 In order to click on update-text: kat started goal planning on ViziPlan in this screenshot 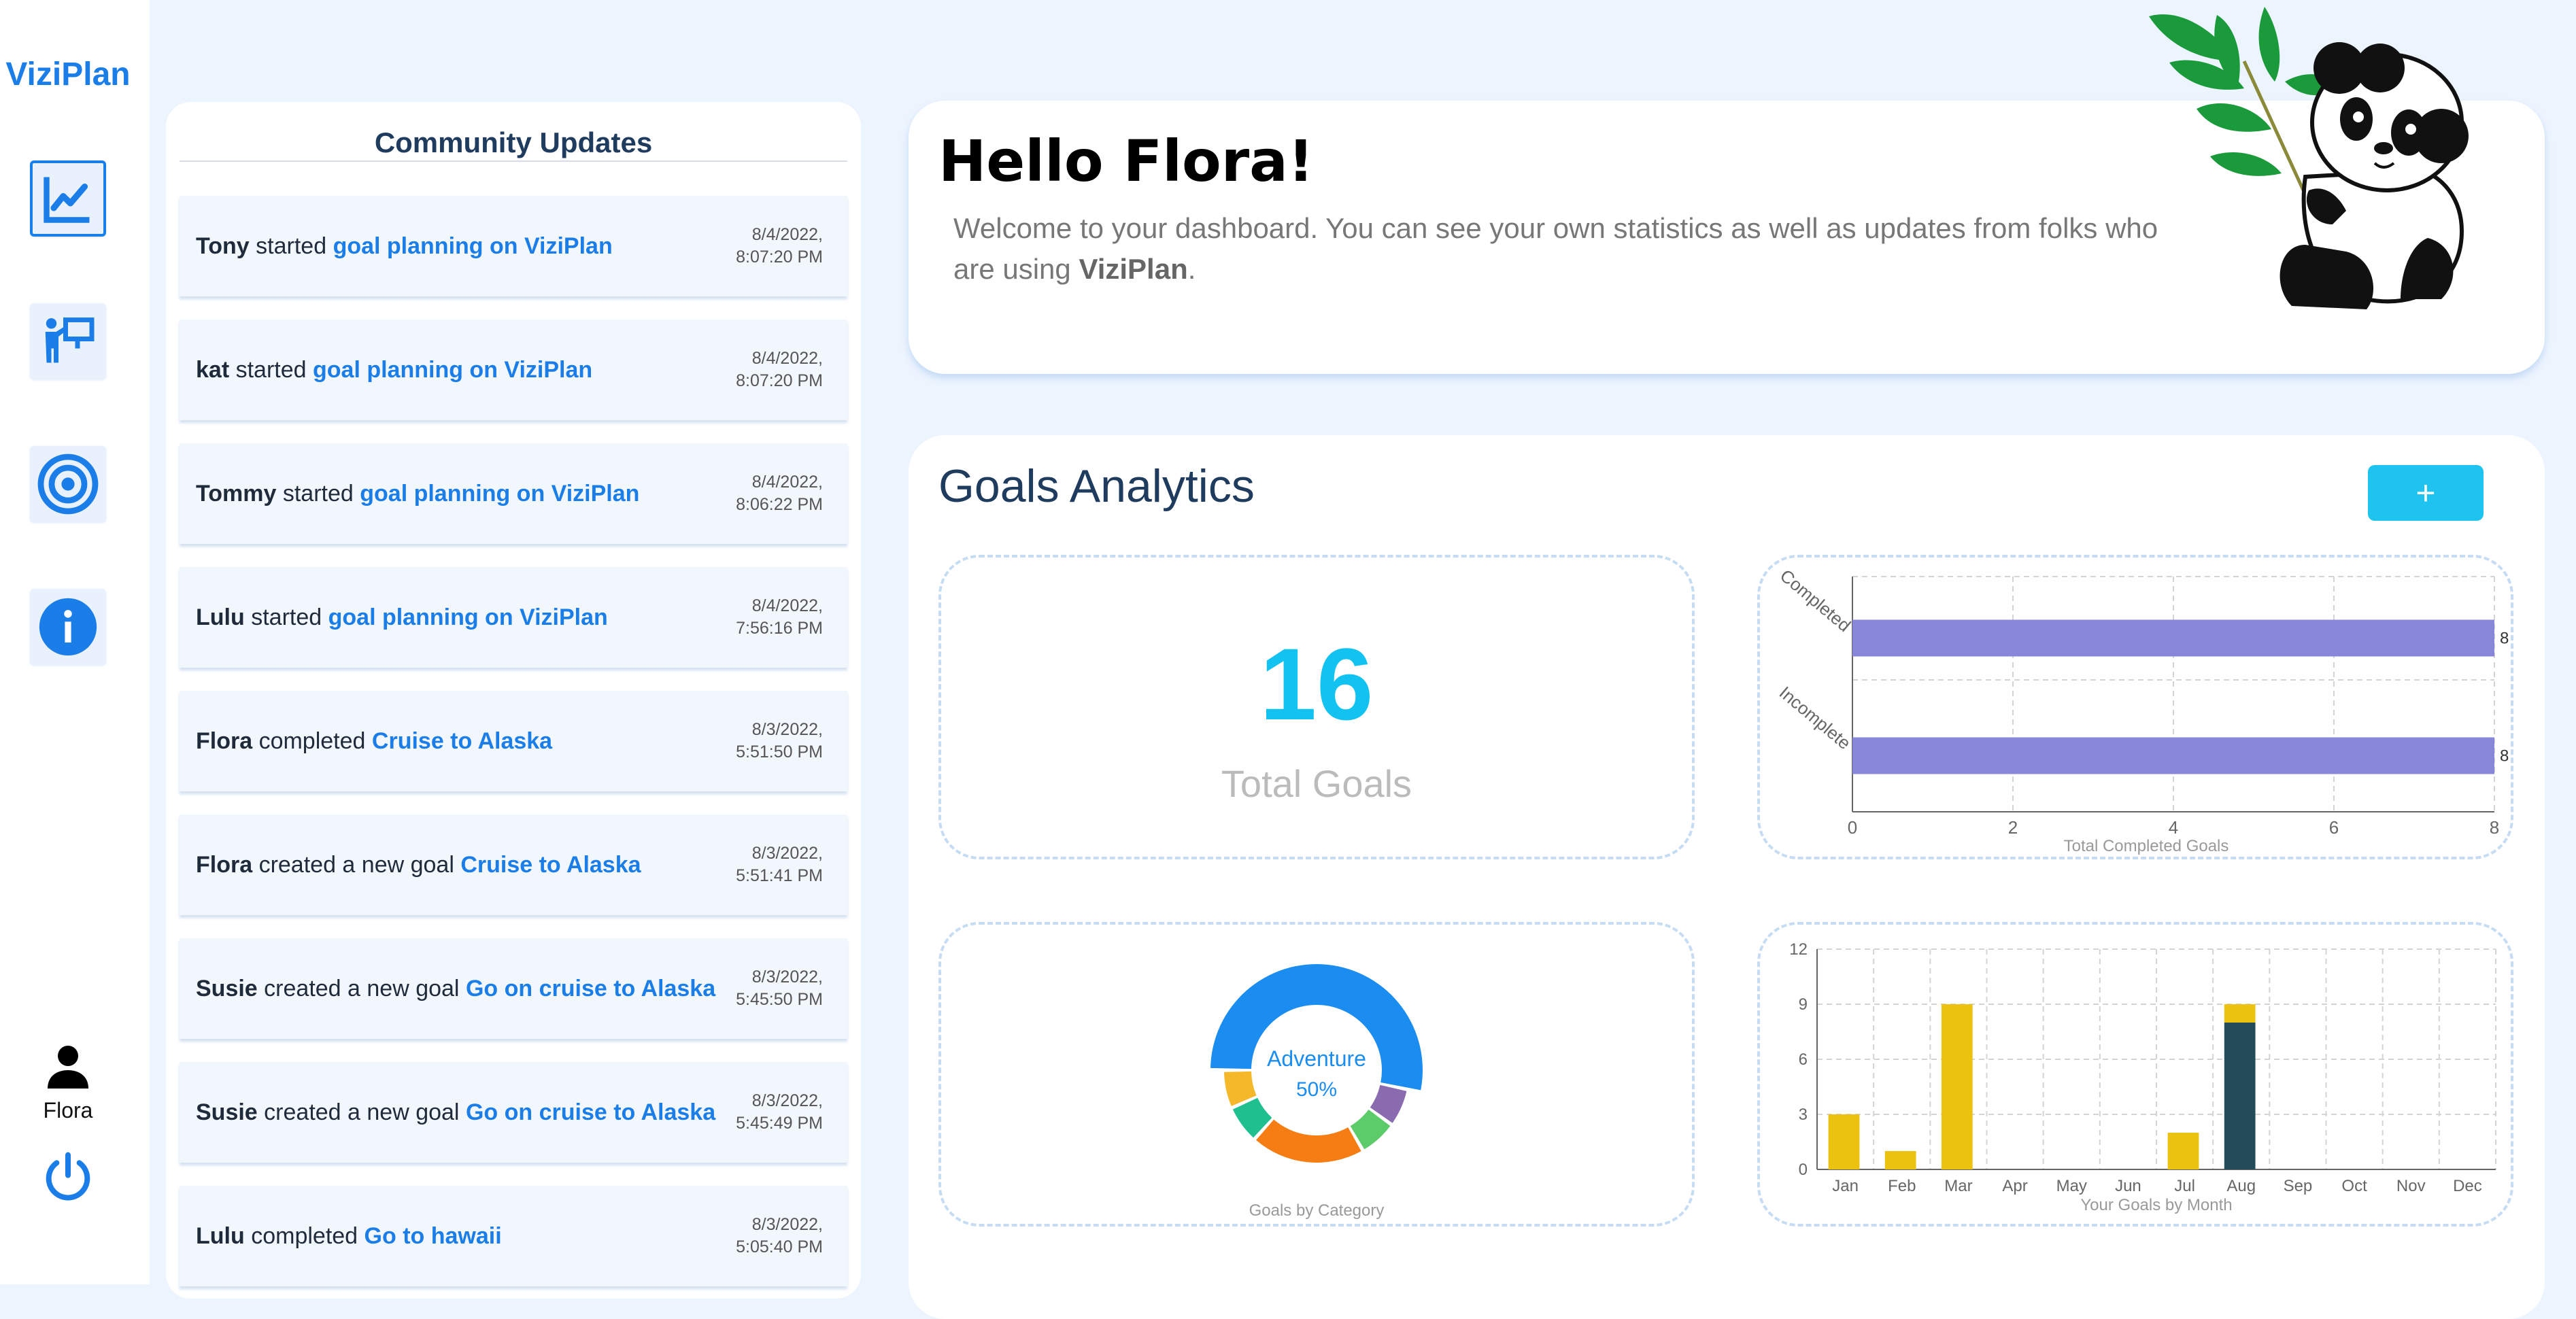, I will do `click(394, 370)`.